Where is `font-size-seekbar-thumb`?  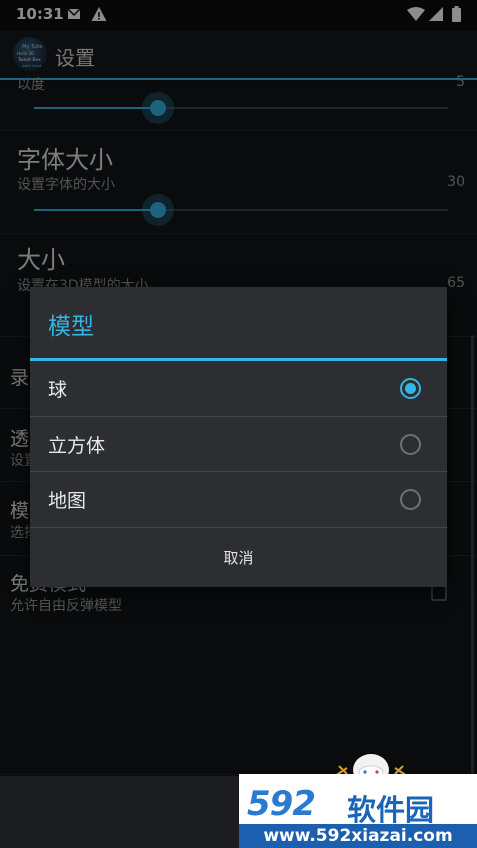 font-size-seekbar-thumb is located at coordinates (158, 210).